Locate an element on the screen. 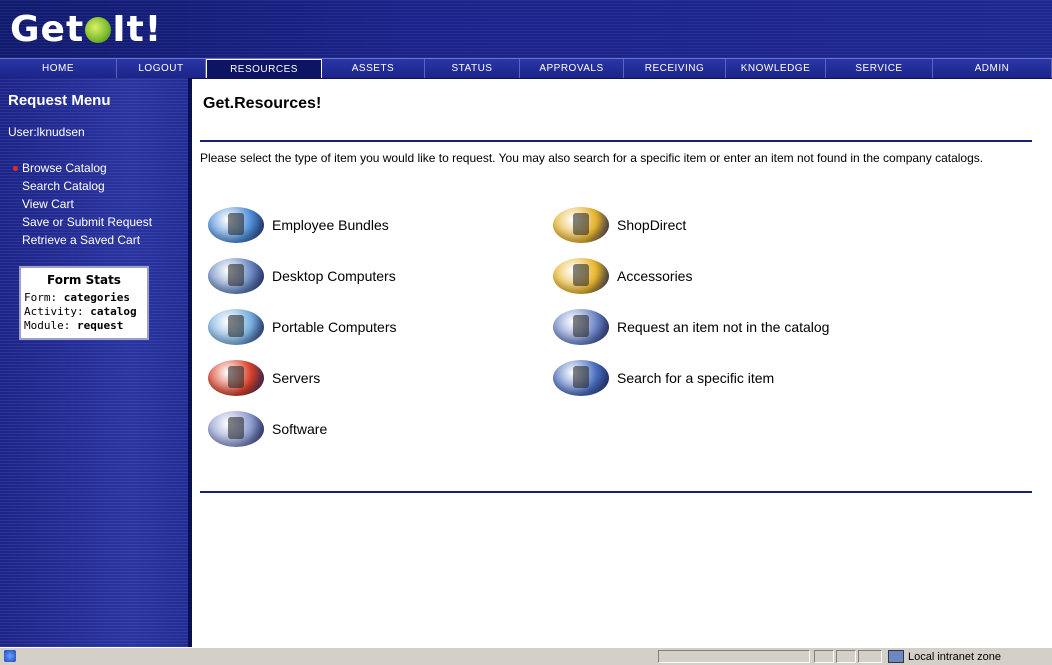  accessories-icon is located at coordinates (581, 276).